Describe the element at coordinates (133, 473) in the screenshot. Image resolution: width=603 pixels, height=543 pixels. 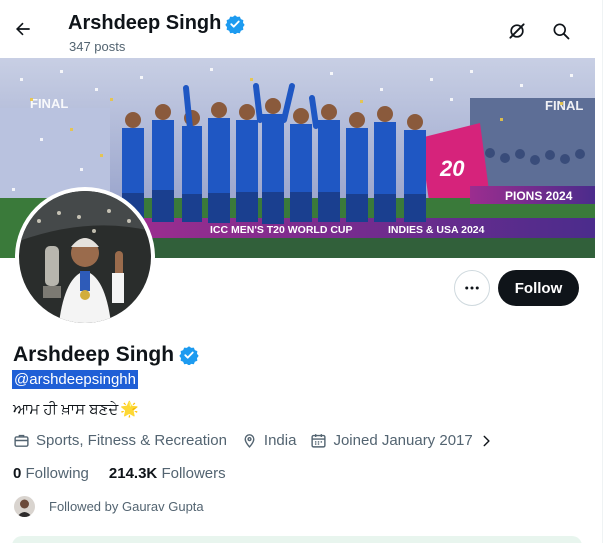
I see `followers-count: 214.3K` at that location.